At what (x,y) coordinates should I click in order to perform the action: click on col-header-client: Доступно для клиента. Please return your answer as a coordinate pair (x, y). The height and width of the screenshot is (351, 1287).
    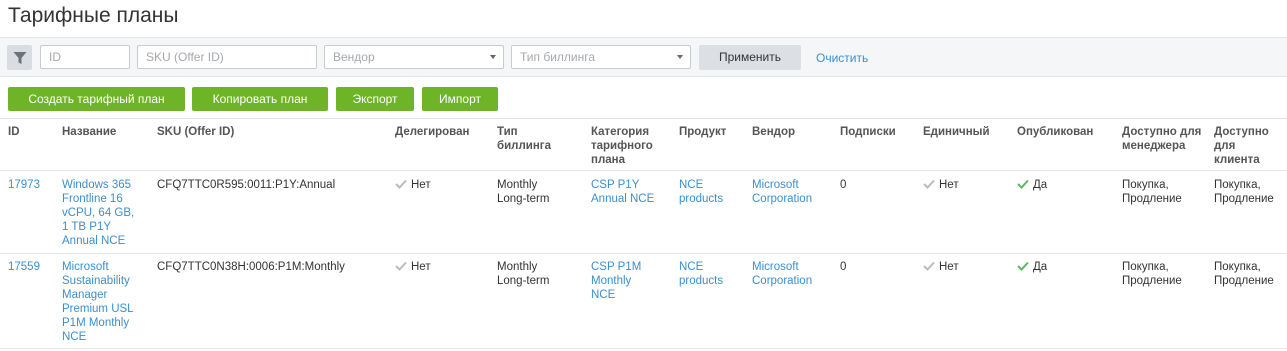
    Looking at the image, I should click on (1248, 146).